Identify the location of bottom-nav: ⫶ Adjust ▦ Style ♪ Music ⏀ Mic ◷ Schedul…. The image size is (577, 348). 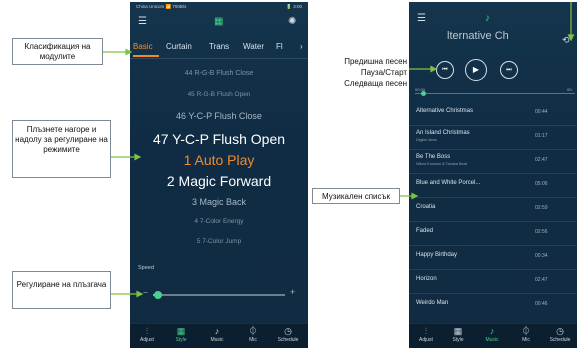
(493, 335).